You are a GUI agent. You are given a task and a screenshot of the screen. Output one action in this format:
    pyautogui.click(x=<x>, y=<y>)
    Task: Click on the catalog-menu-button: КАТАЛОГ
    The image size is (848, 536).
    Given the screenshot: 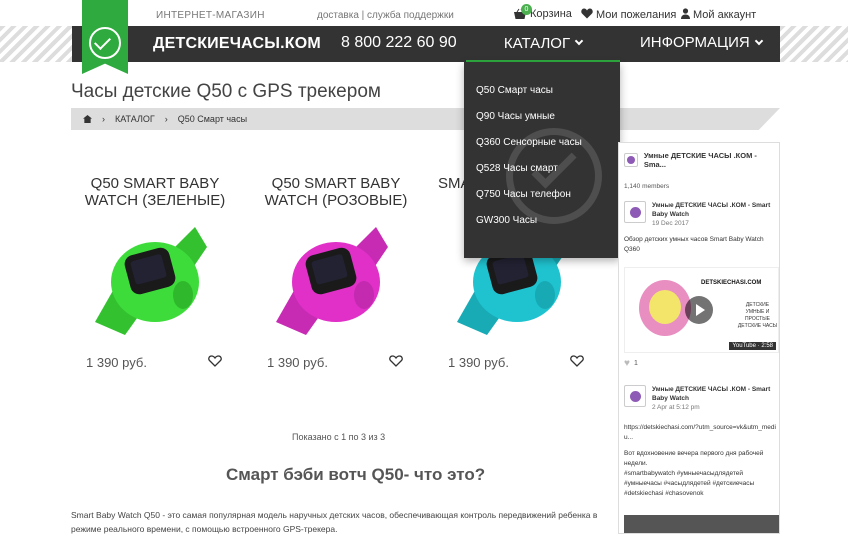 What is the action you would take?
    pyautogui.click(x=543, y=44)
    